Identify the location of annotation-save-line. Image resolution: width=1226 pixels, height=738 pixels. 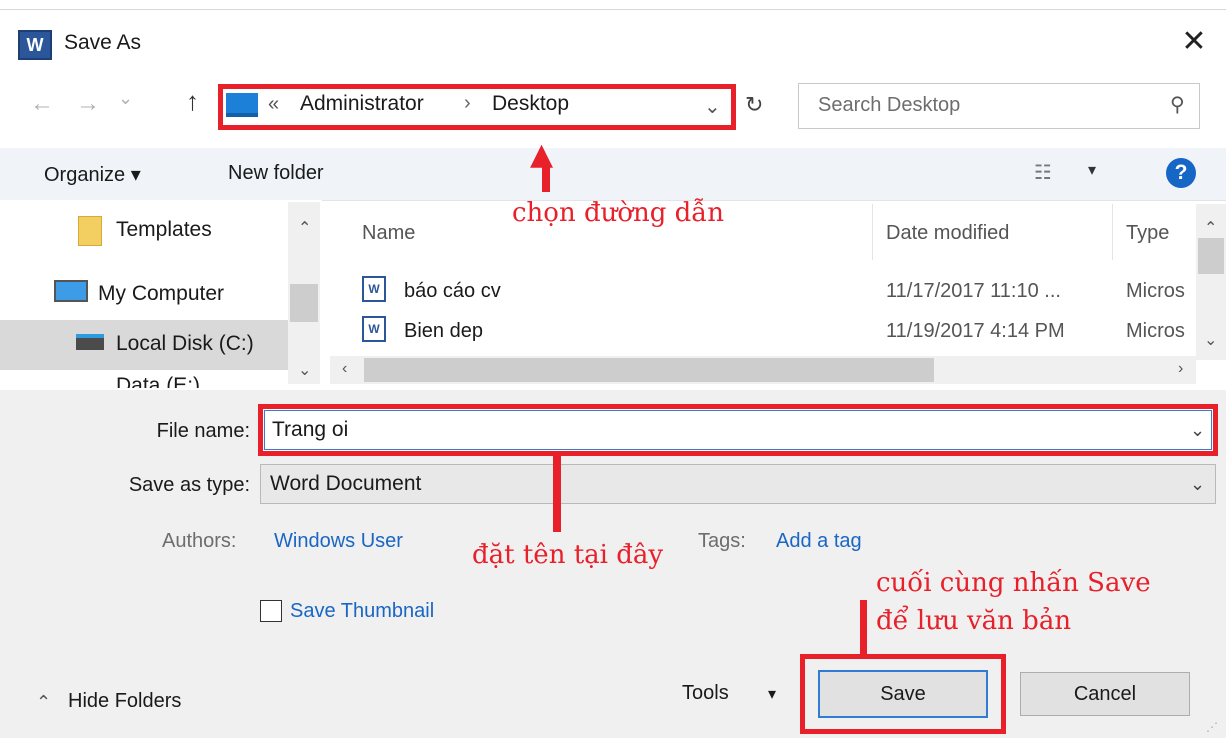
(863, 628).